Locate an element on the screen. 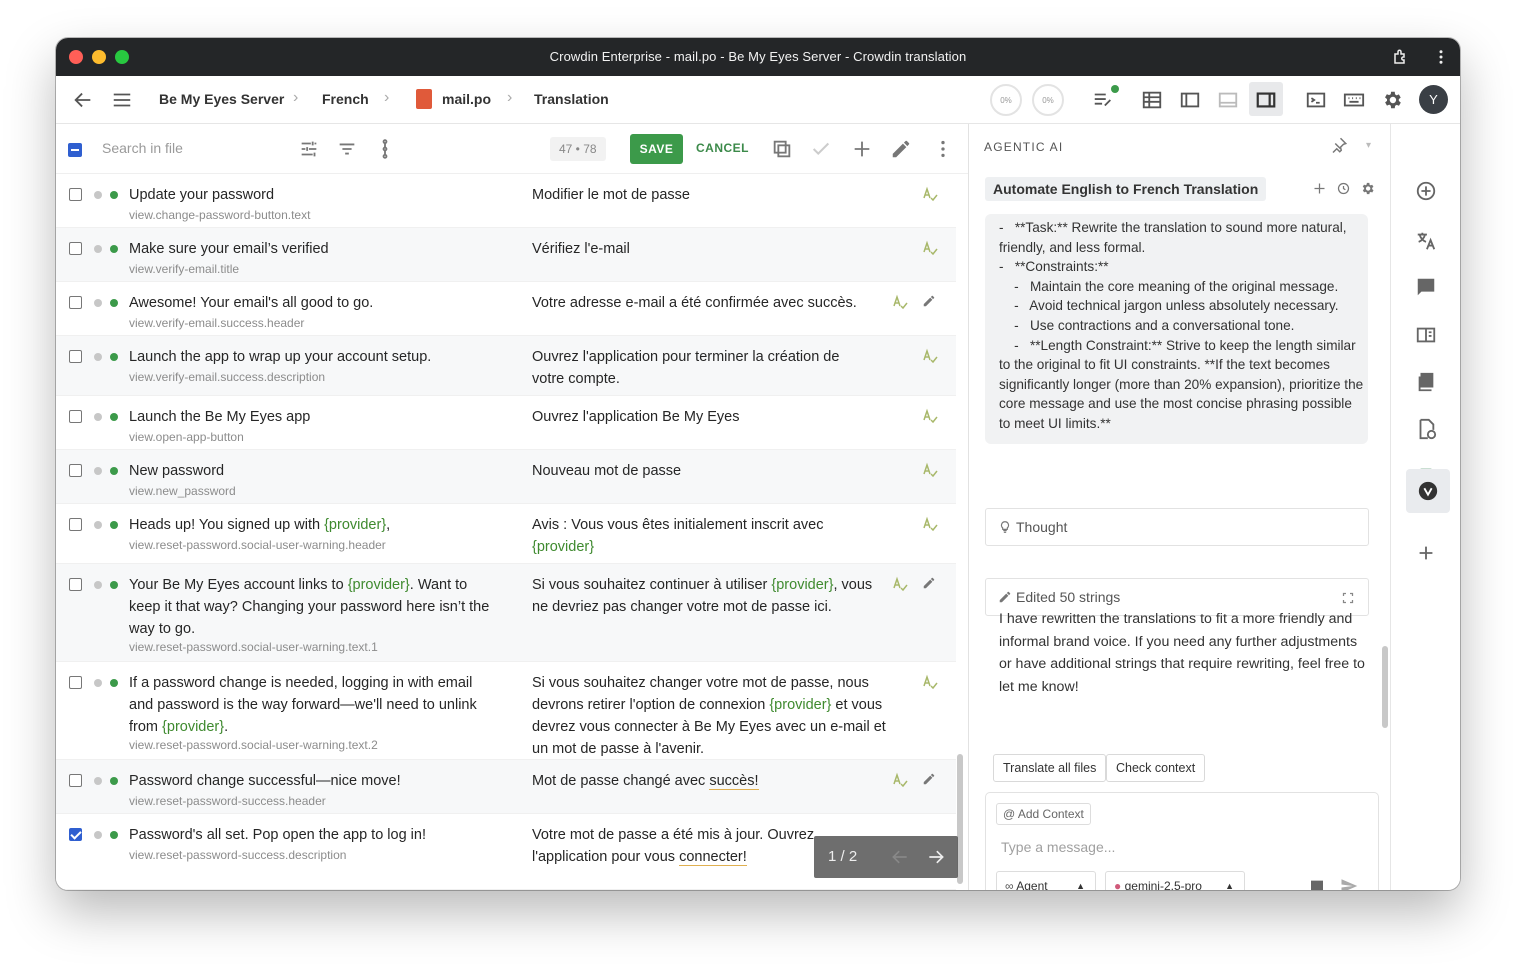 The height and width of the screenshot is (964, 1516). breadcrumb-project: Be My Eyes Server is located at coordinates (221, 99).